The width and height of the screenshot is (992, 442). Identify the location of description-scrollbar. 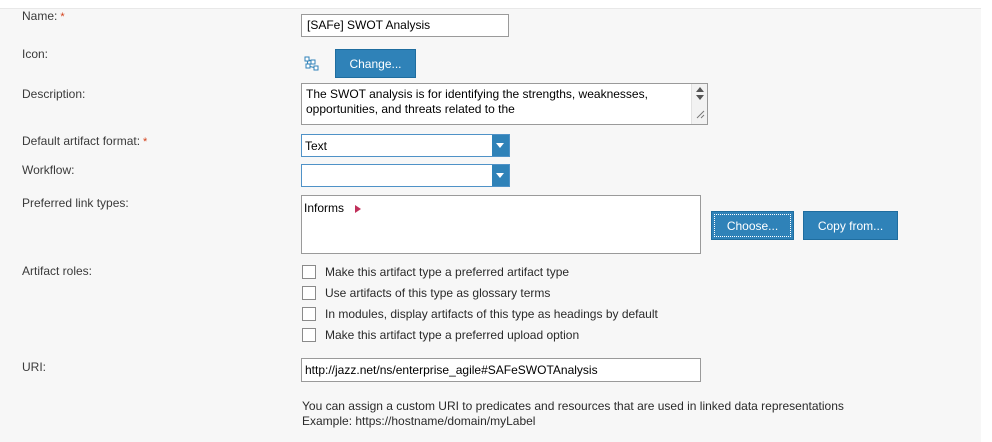
(699, 104).